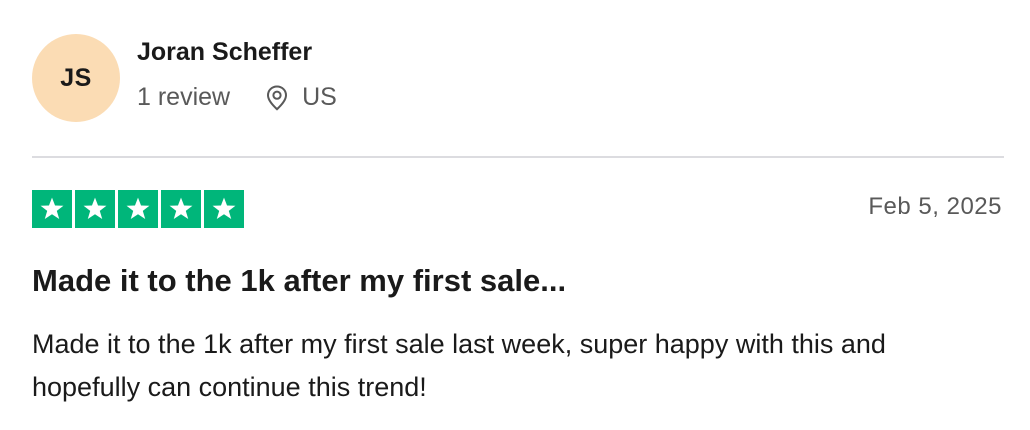  I want to click on avatar-initials: JS, so click(76, 77).